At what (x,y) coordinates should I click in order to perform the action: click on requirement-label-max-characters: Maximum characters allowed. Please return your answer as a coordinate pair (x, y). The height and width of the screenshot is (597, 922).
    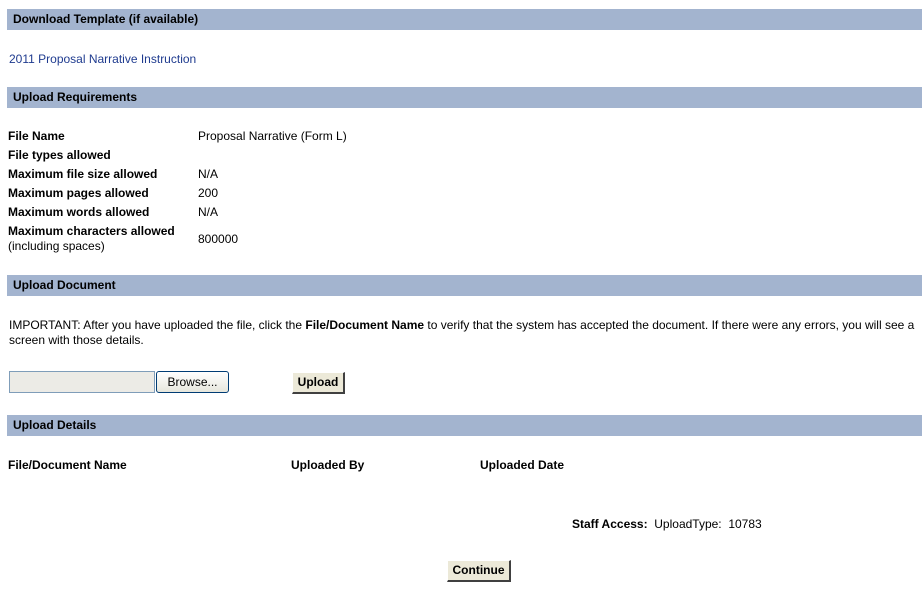
    Looking at the image, I should click on (91, 231).